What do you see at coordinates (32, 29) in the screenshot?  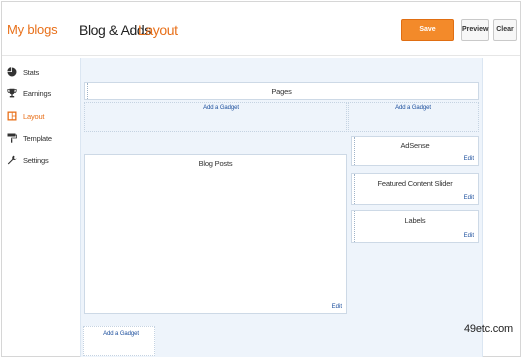 I see `my-blogs-link: My blogs` at bounding box center [32, 29].